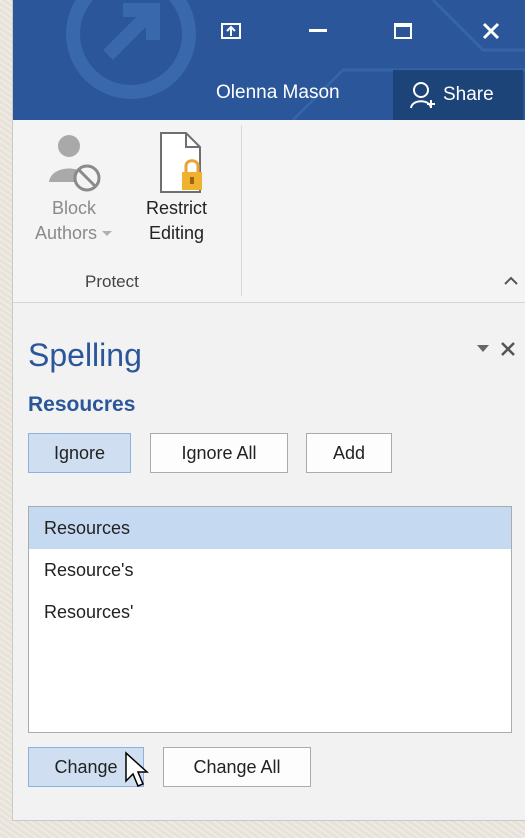  What do you see at coordinates (180, 162) in the screenshot?
I see `lock-document-icon` at bounding box center [180, 162].